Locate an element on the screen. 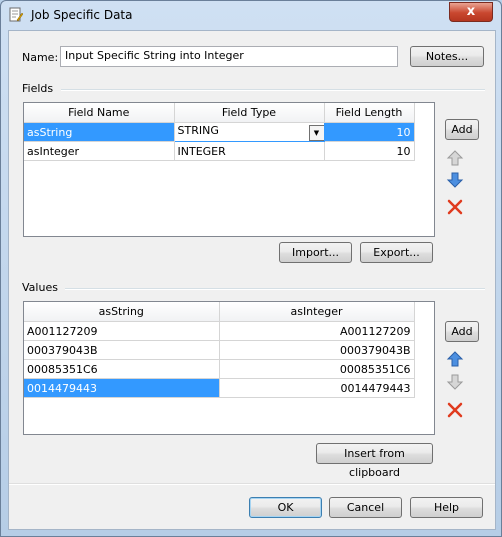 The image size is (502, 537). close-button: x is located at coordinates (471, 12).